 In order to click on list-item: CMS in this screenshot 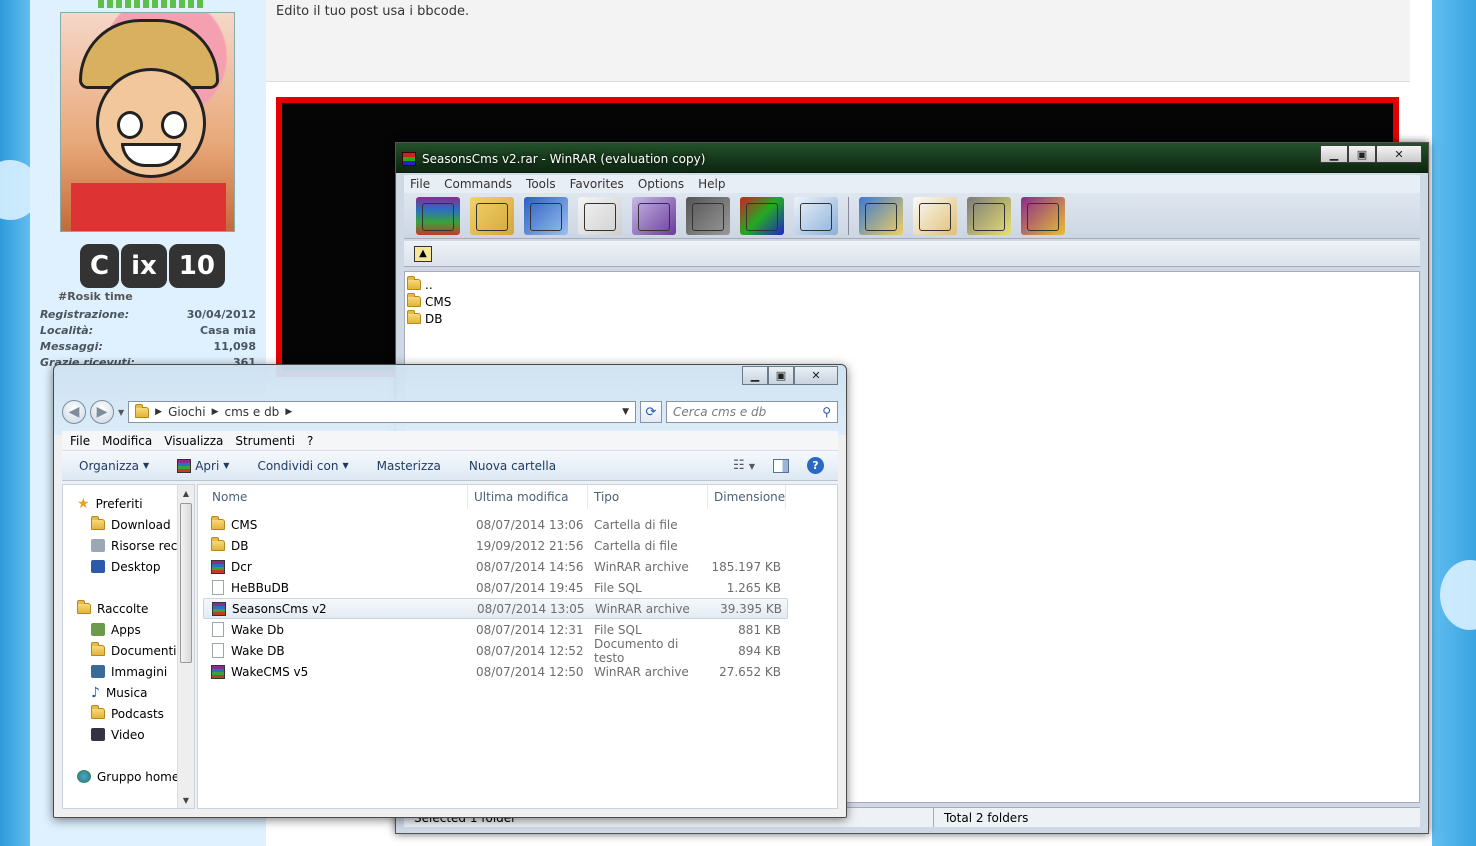, I will do `click(912, 301)`.